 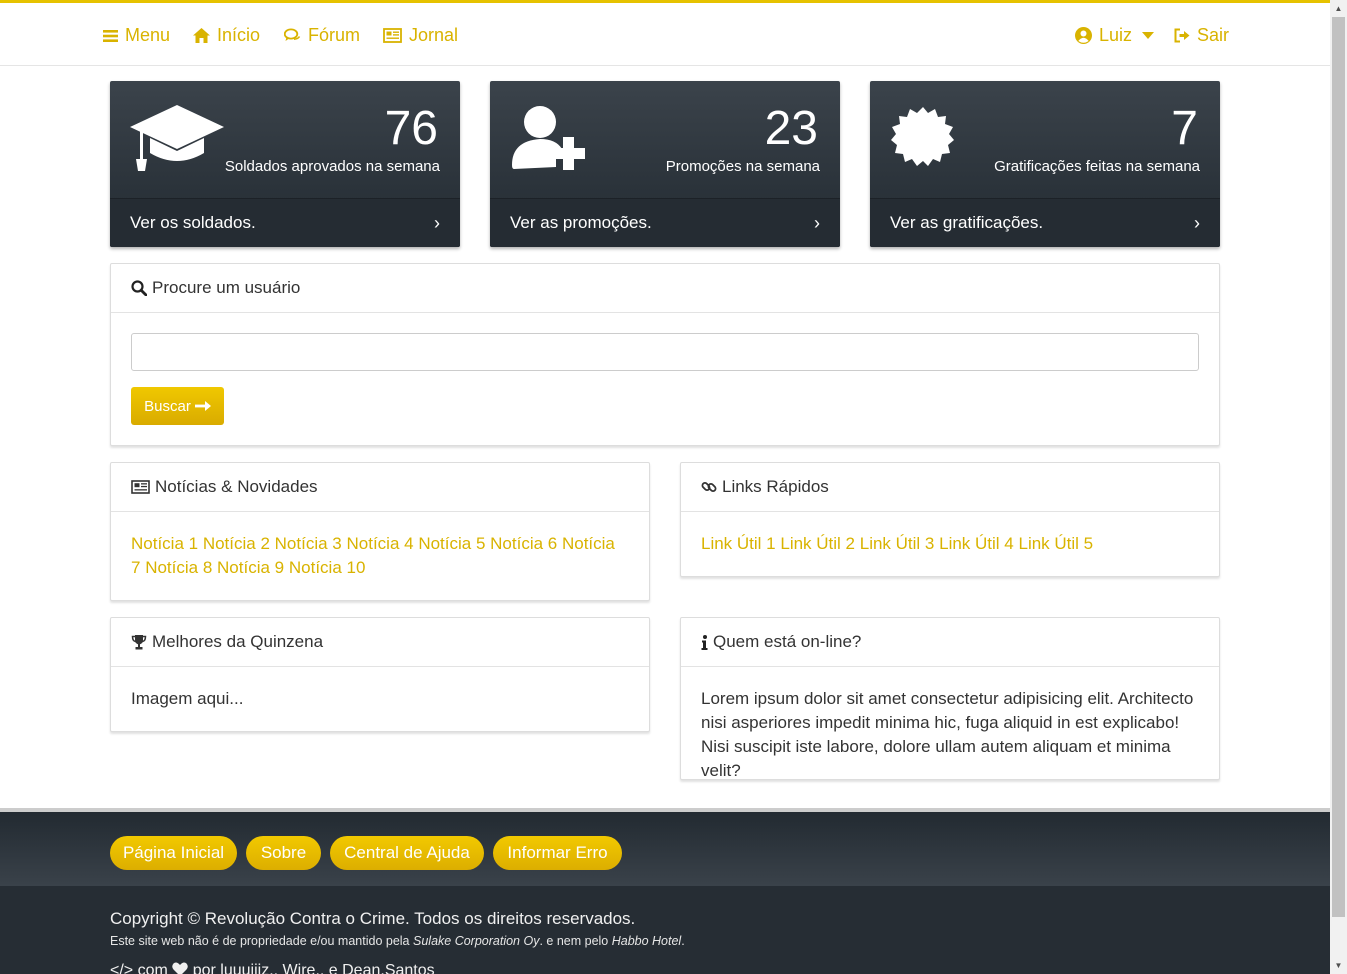 I want to click on footer-home-button: Página Inicial, so click(x=173, y=853).